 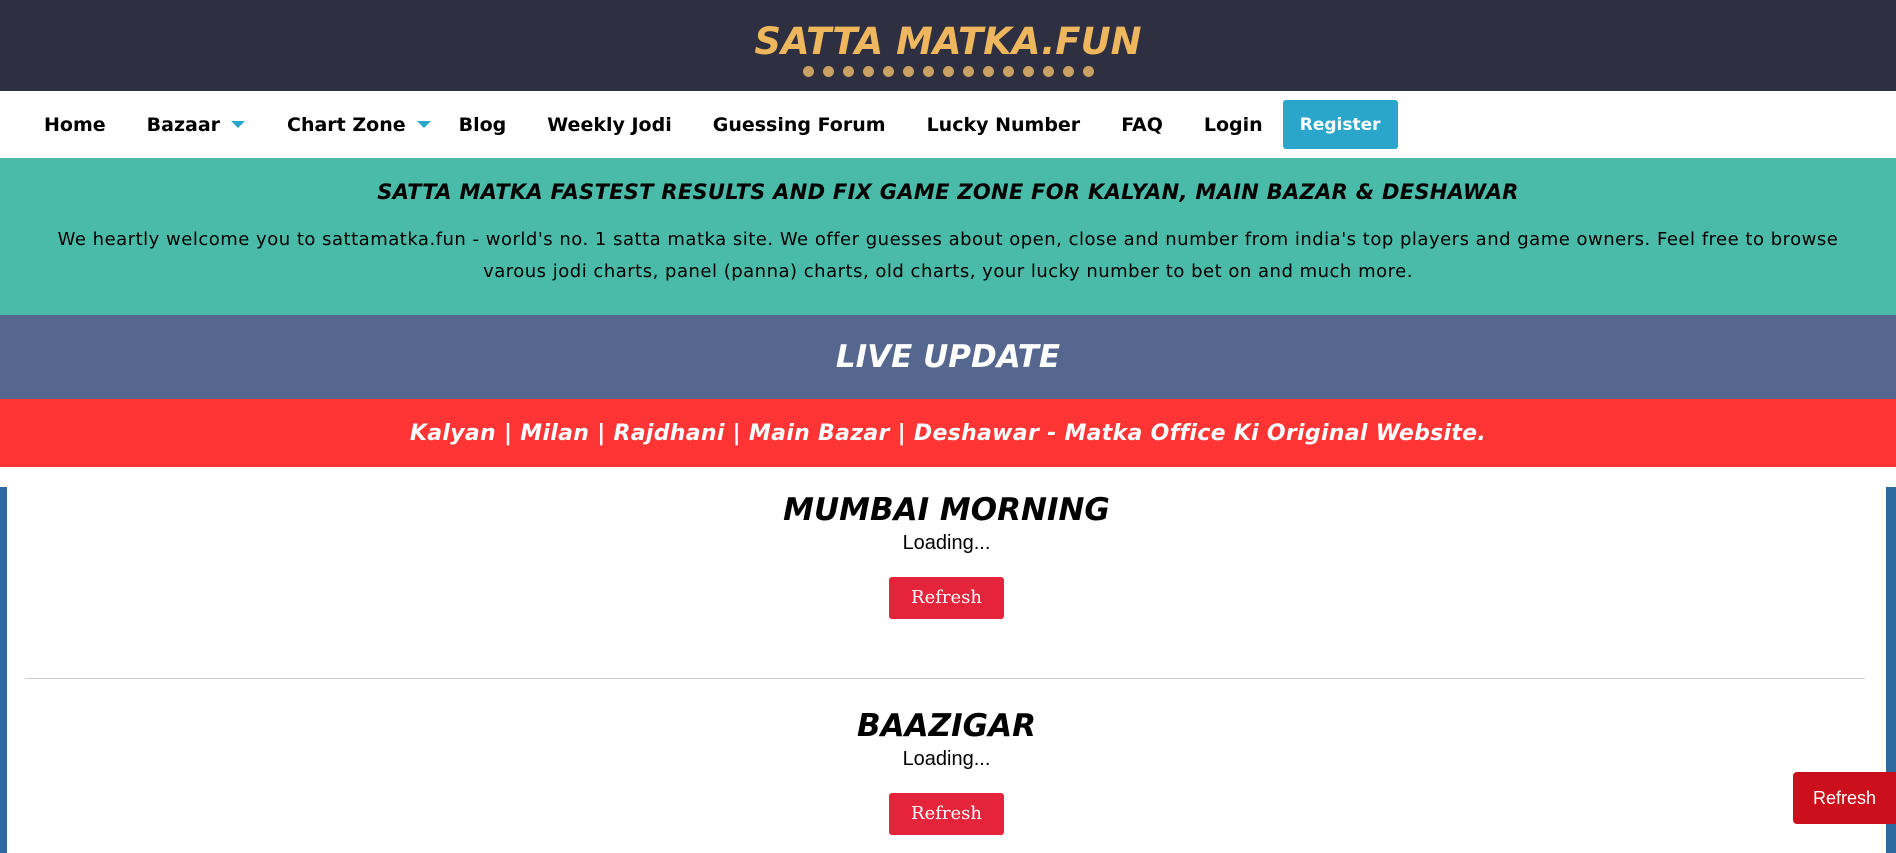 I want to click on floating-refresh-button: Refresh, so click(x=1844, y=798).